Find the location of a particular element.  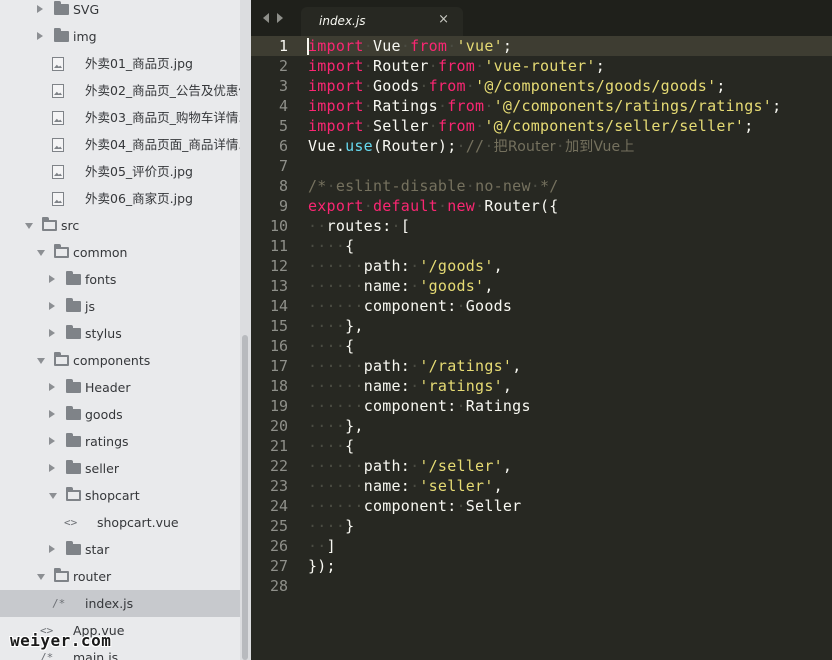

line-number: 2 is located at coordinates (283, 66).